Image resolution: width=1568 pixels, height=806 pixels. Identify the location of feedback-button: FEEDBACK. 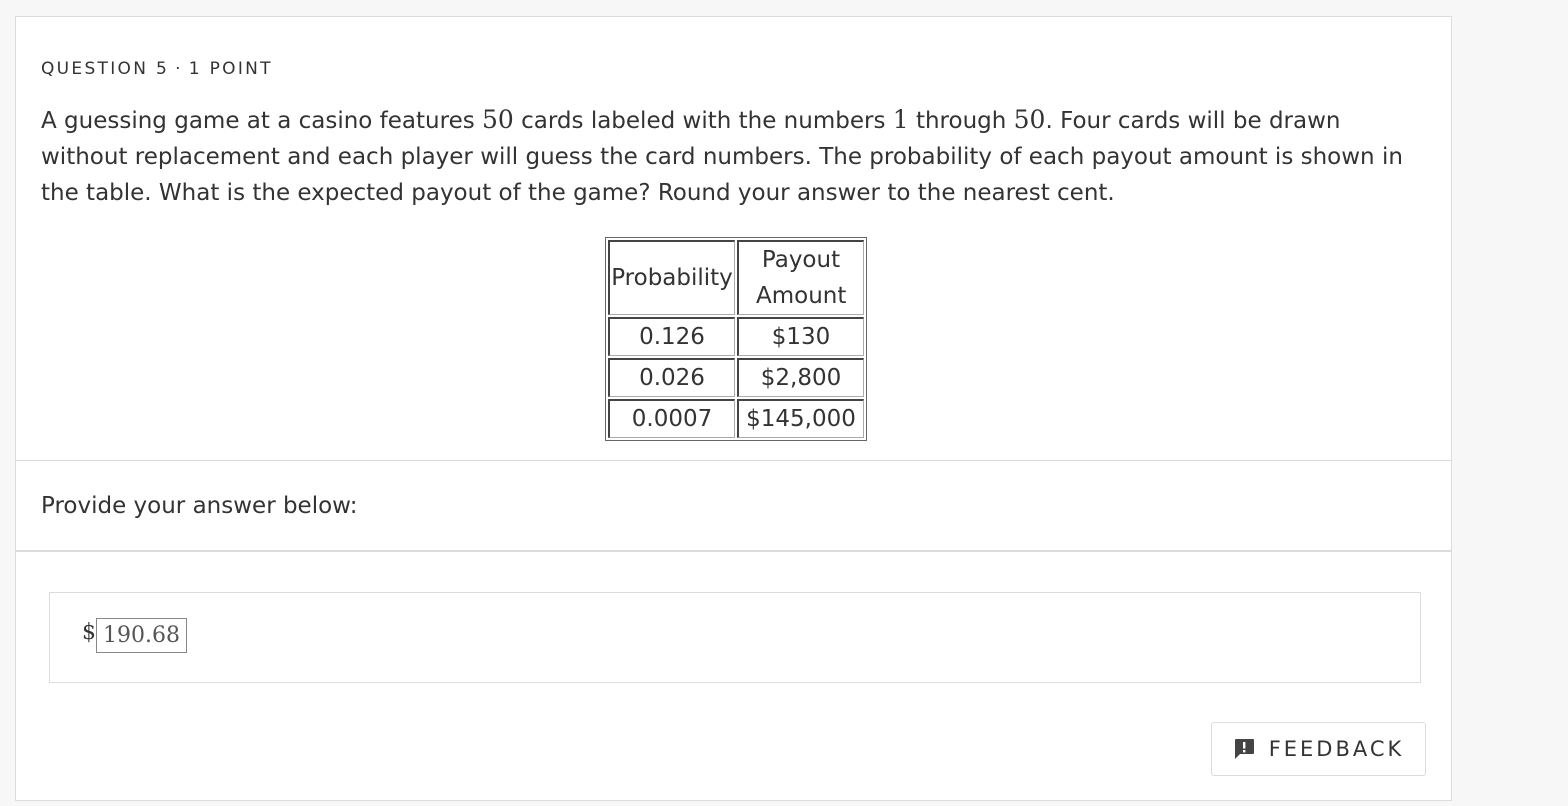
(1318, 749).